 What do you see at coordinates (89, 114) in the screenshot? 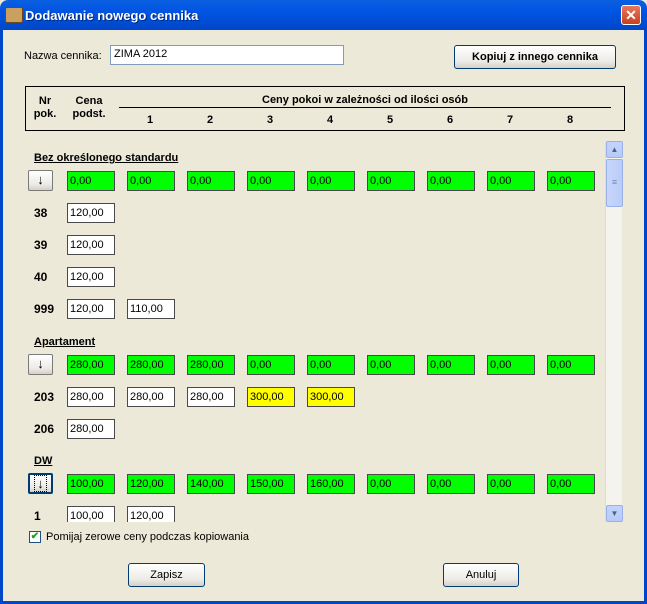
I see `header-podst: podst.` at bounding box center [89, 114].